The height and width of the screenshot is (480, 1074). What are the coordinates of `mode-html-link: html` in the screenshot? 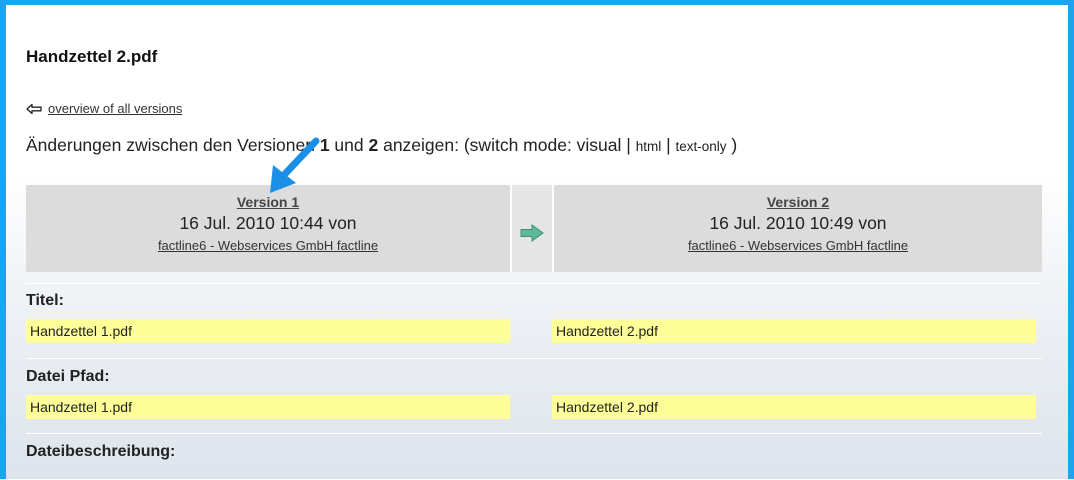 It's located at (649, 146).